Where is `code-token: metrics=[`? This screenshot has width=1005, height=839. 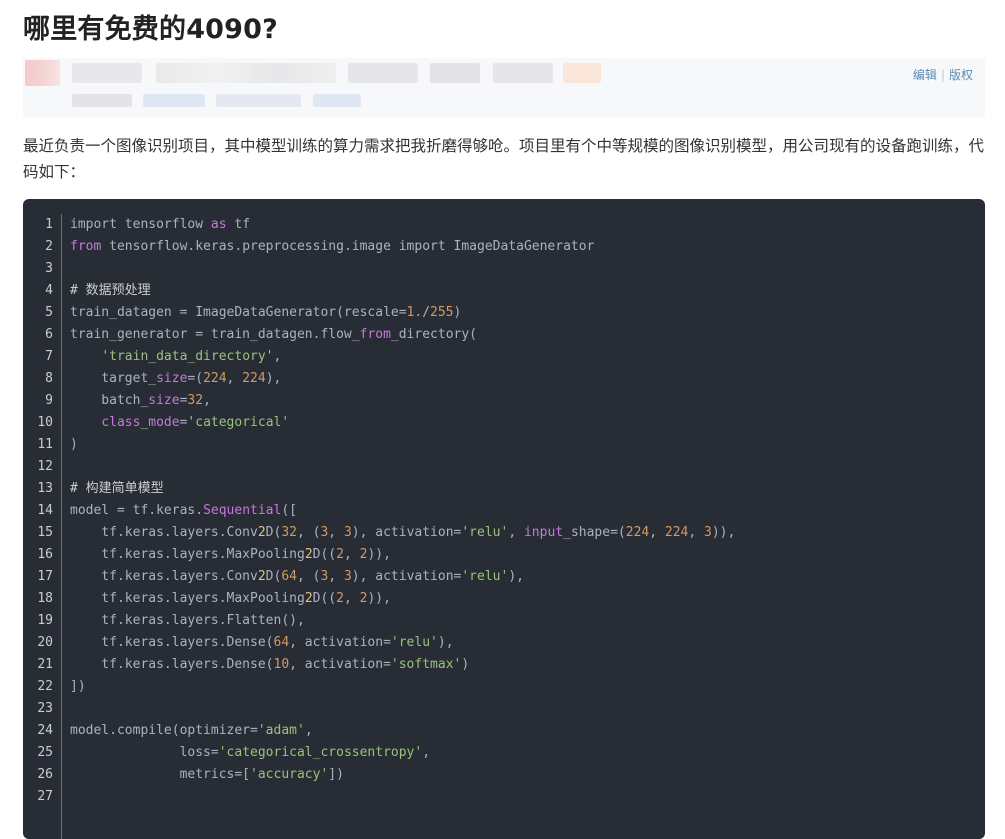
code-token: metrics=[ is located at coordinates (160, 774).